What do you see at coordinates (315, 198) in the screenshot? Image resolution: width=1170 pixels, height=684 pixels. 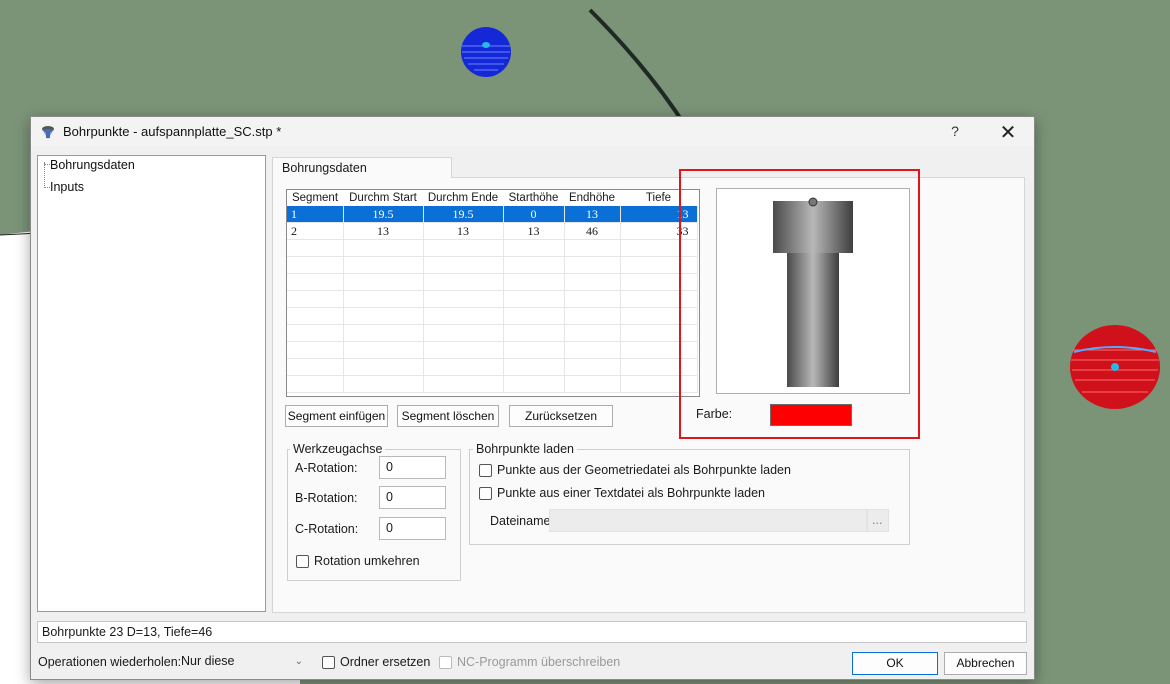 I see `column-header: Segment` at bounding box center [315, 198].